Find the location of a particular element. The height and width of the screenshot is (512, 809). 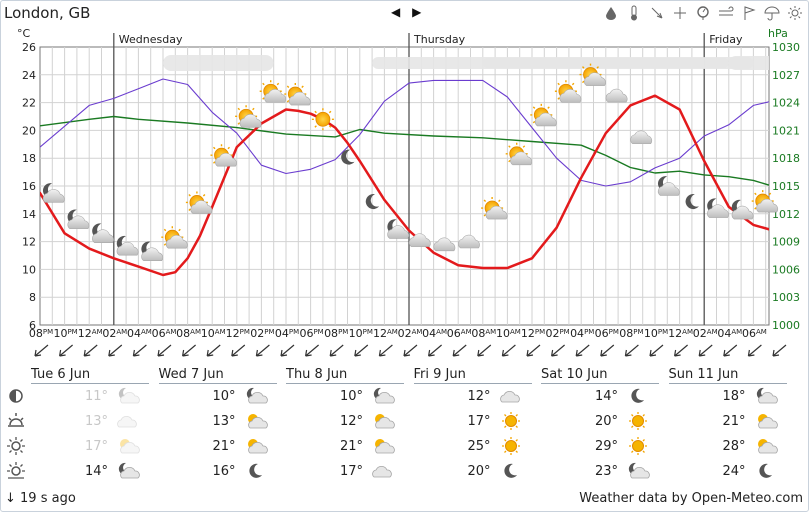

sunset-icon is located at coordinates (16, 471).